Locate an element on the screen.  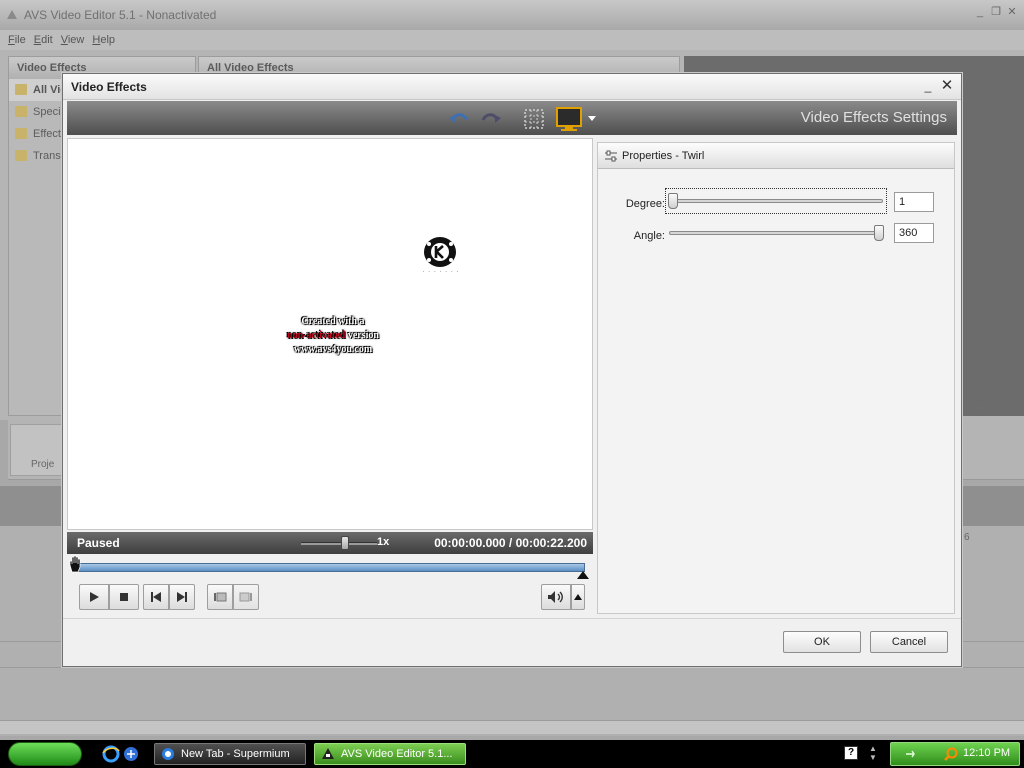
dialog-toolbar: Video Effects Settings is located at coordinates (512, 118).